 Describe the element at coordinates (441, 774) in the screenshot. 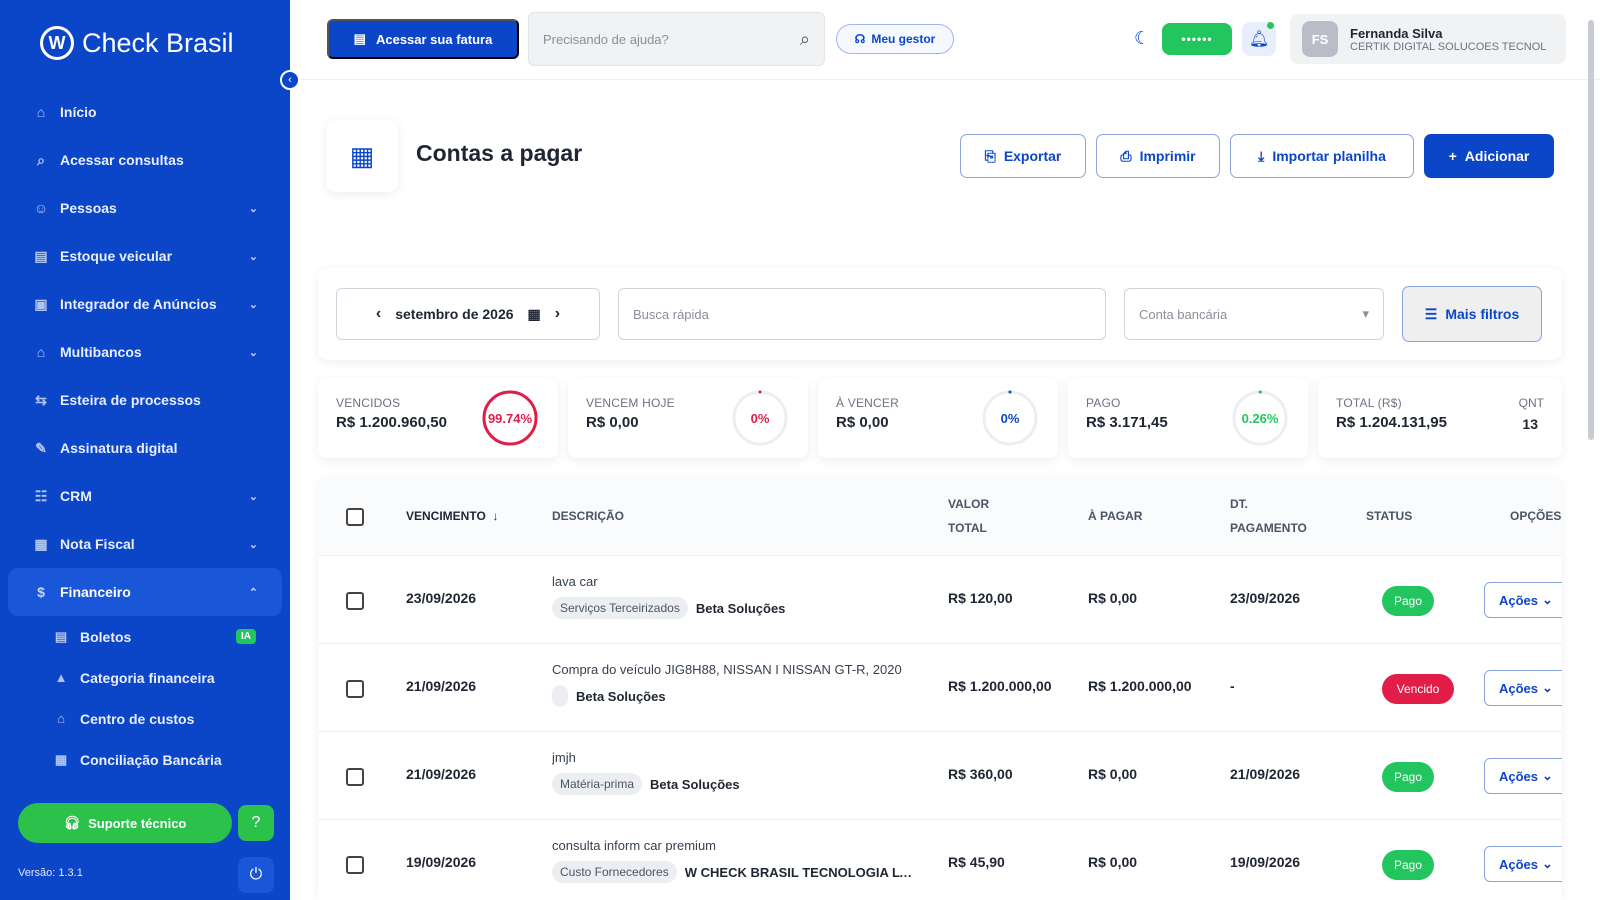

I see `row-vencimento: 21/09/2026` at that location.